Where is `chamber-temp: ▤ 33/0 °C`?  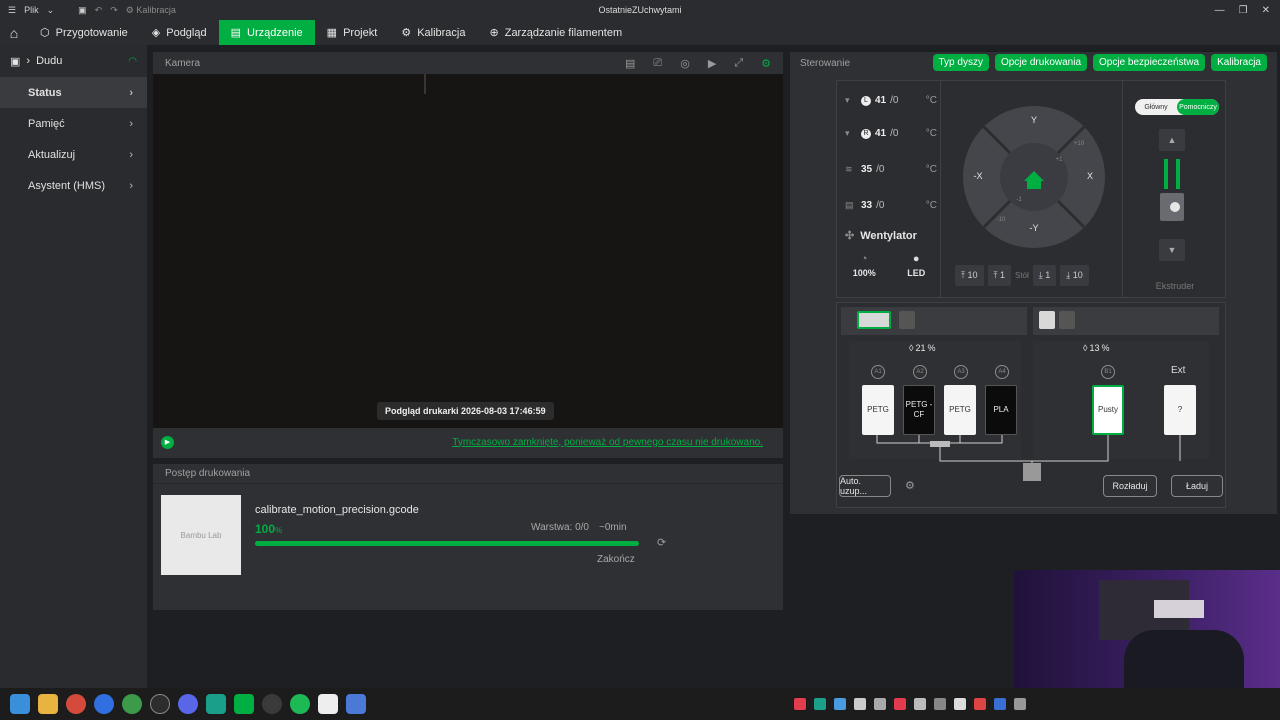
chamber-temp: ▤ 33/0 °C is located at coordinates (891, 205).